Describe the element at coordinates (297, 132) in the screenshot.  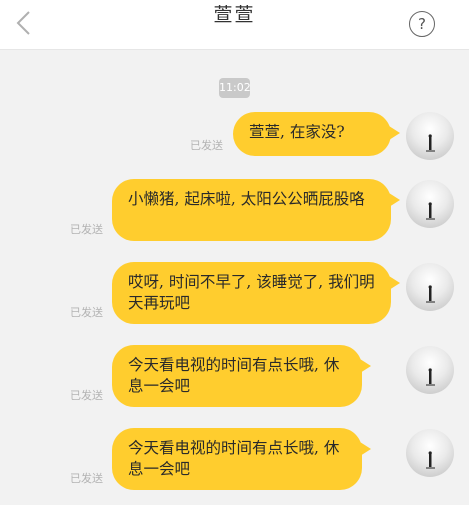
I see `message-text: 萱萱, 在家没?` at that location.